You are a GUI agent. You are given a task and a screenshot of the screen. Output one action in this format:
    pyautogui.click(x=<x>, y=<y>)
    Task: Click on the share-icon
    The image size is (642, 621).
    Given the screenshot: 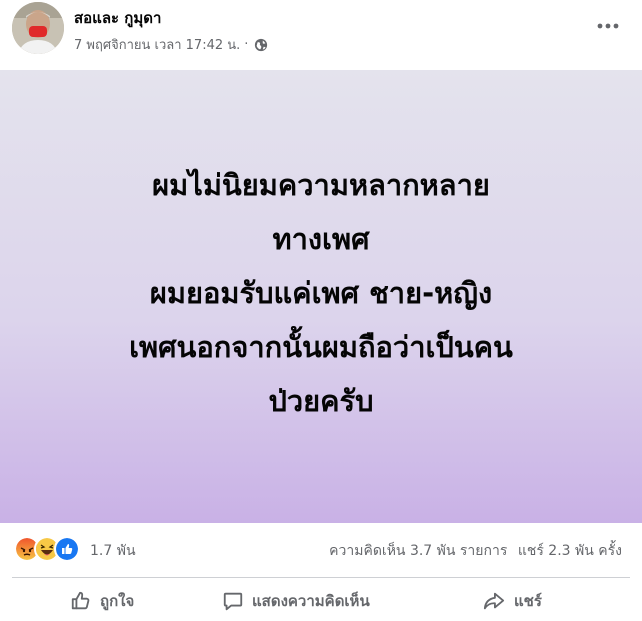 What is the action you would take?
    pyautogui.click(x=494, y=600)
    